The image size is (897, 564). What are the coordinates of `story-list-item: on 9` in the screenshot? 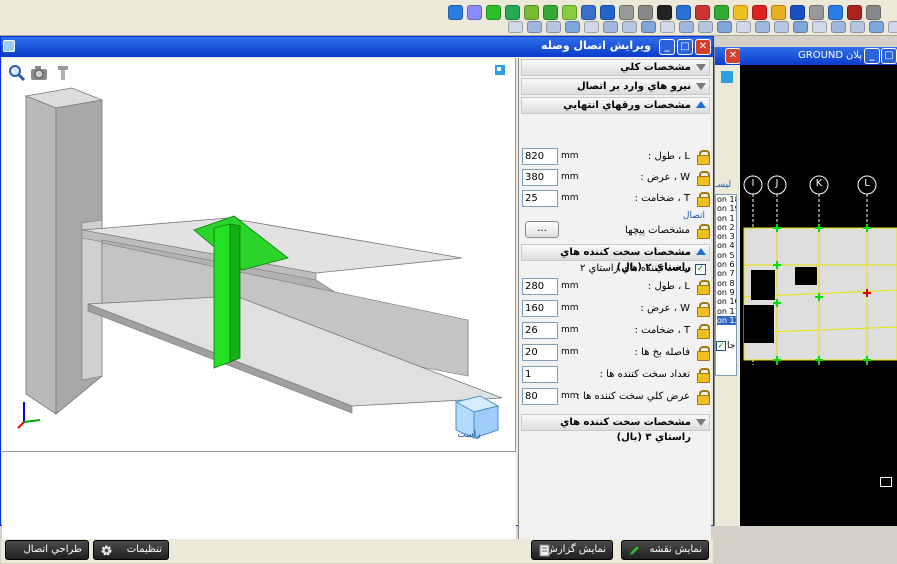 It's located at (726, 292).